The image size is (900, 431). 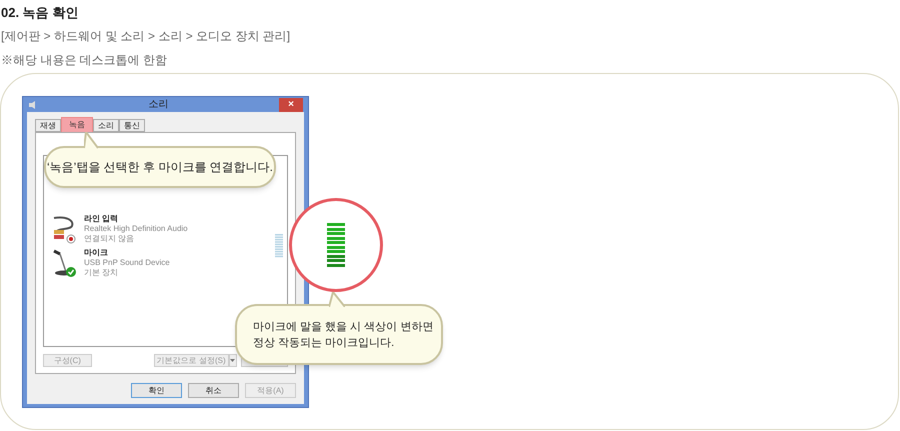 What do you see at coordinates (96, 253) in the screenshot?
I see `device-name: 마이크` at bounding box center [96, 253].